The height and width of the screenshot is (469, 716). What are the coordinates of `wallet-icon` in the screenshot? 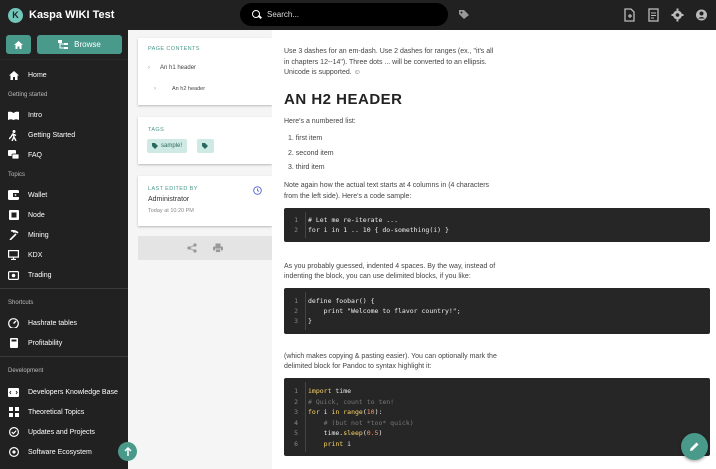 It's located at (13, 195).